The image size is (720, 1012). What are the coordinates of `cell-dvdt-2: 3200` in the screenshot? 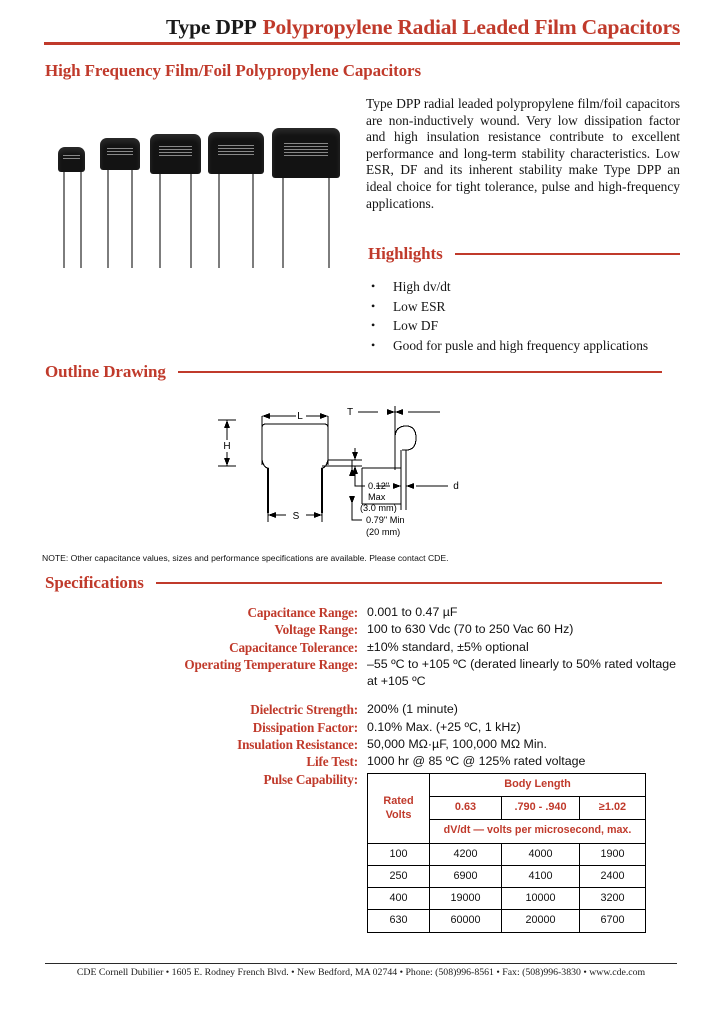 It's located at (612, 899).